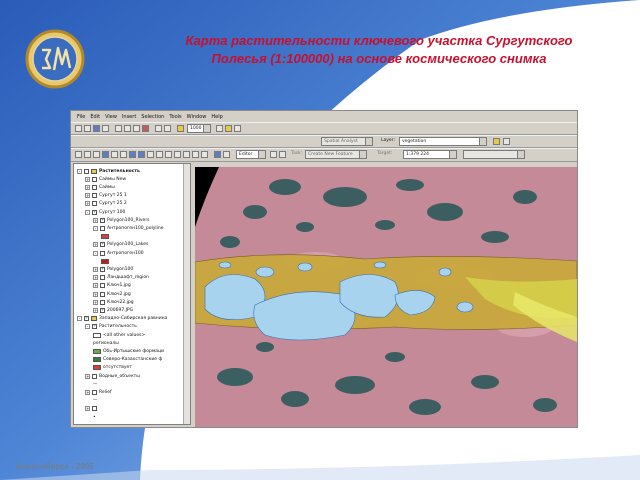 Image resolution: width=640 pixels, height=480 pixels. I want to click on toc-item: •, so click(94, 417).